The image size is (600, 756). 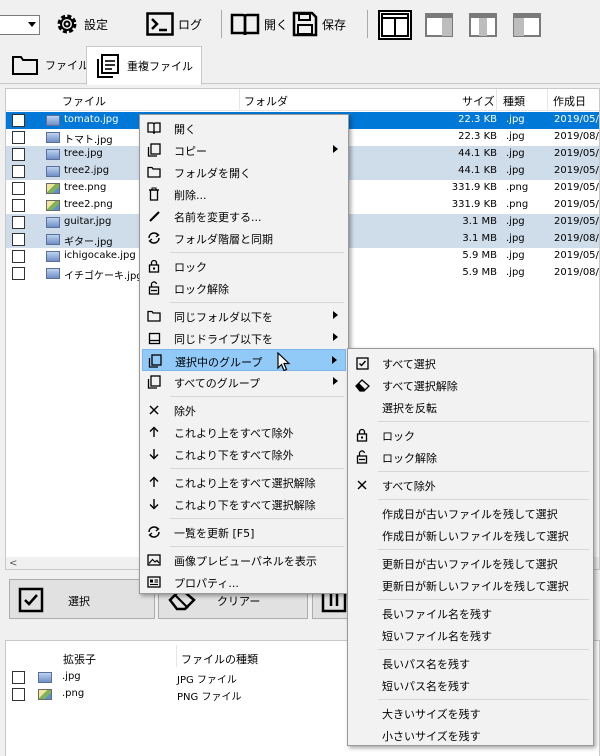 What do you see at coordinates (437, 636) in the screenshot?
I see `menu-item-label: 短いファイル名を残す` at bounding box center [437, 636].